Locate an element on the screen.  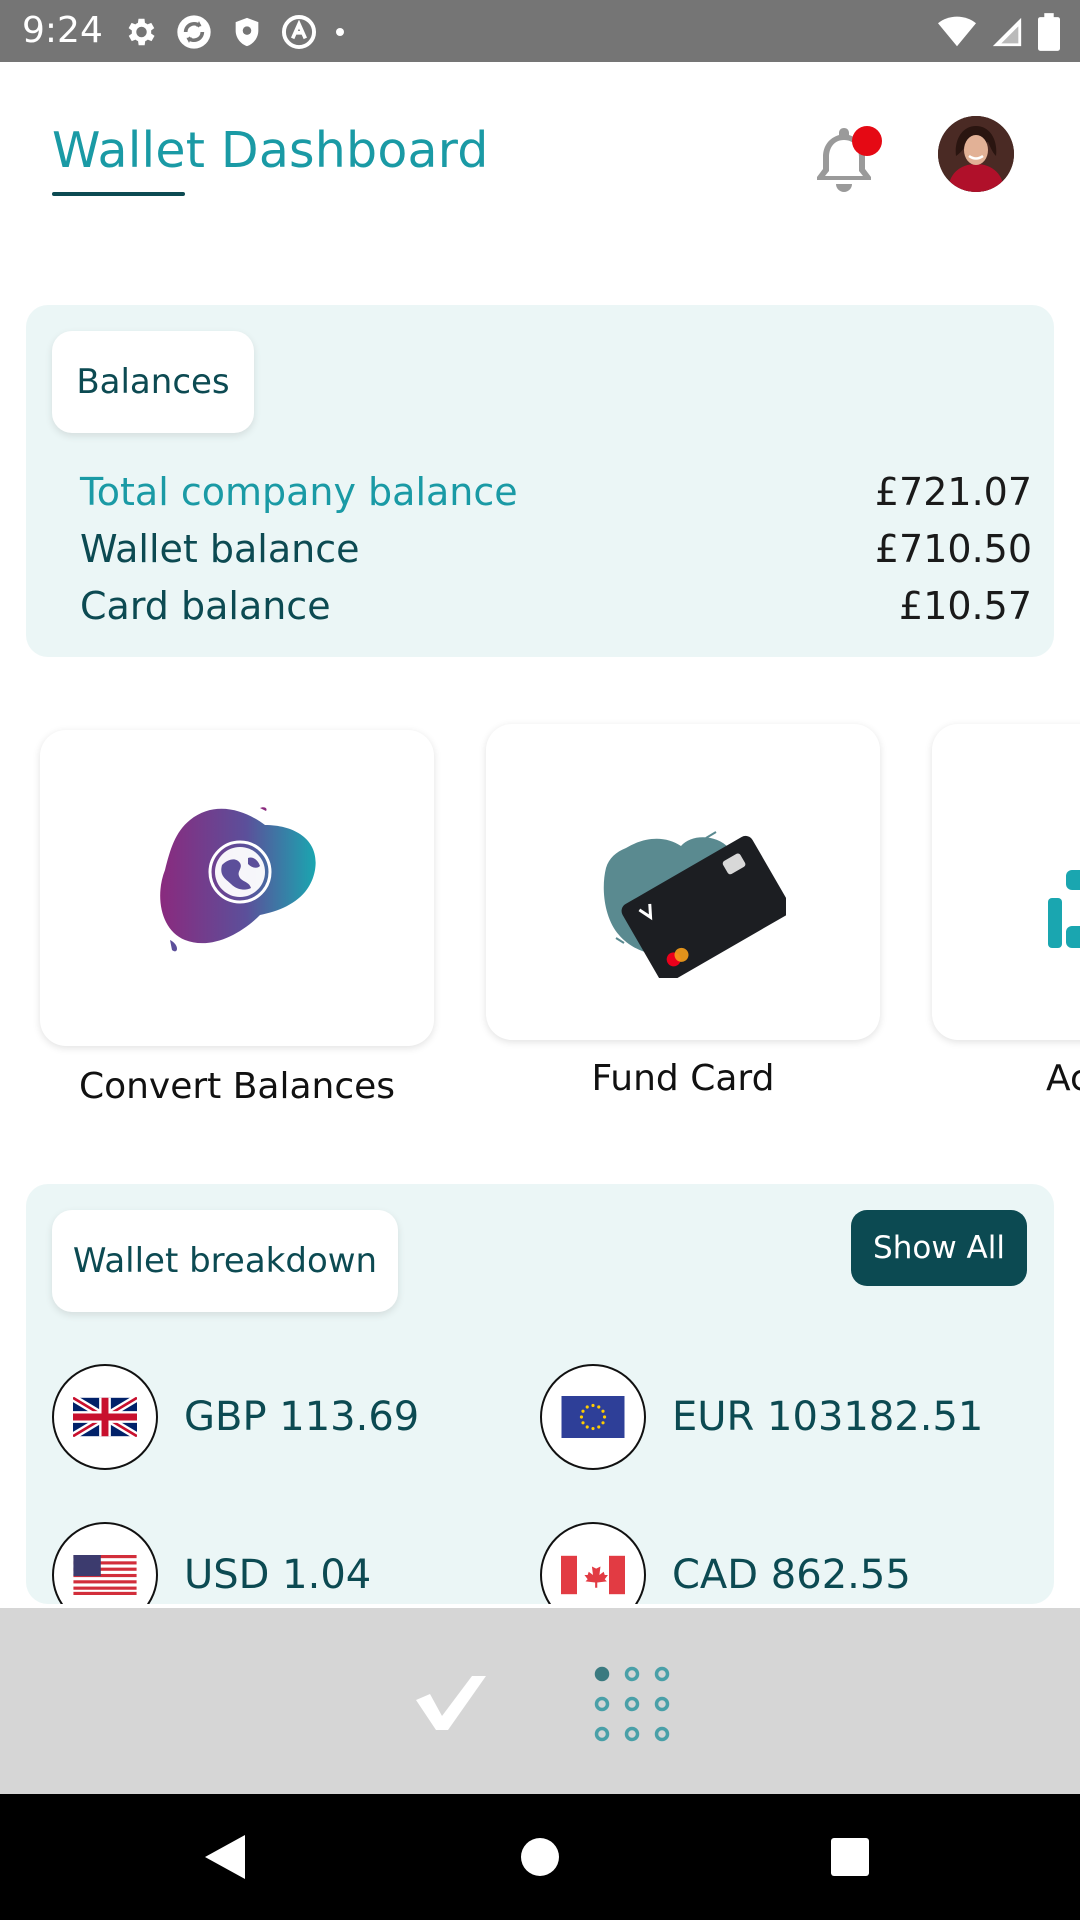
partial-tile-icon is located at coordinates (1064, 909).